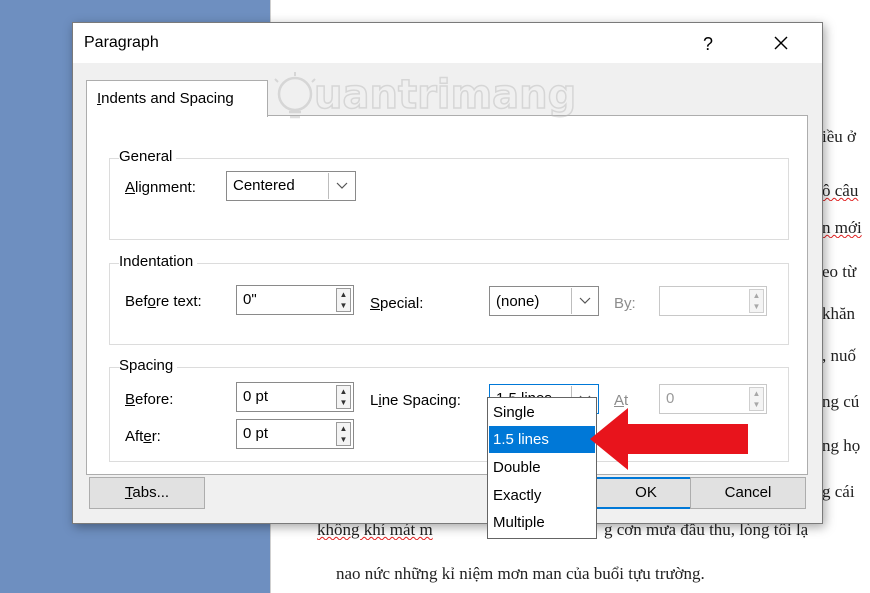 This screenshot has height=593, width=870. What do you see at coordinates (838, 491) in the screenshot?
I see `doc-fragment: g cái` at bounding box center [838, 491].